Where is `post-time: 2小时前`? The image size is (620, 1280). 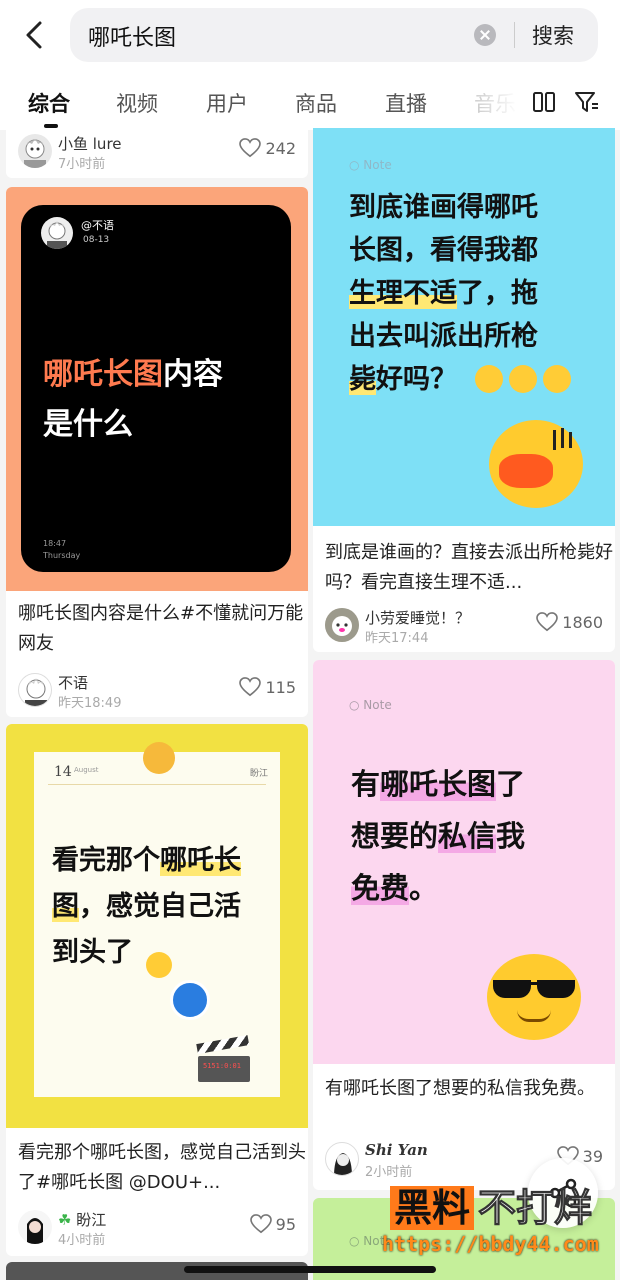 post-time: 2小时前 is located at coordinates (389, 1172).